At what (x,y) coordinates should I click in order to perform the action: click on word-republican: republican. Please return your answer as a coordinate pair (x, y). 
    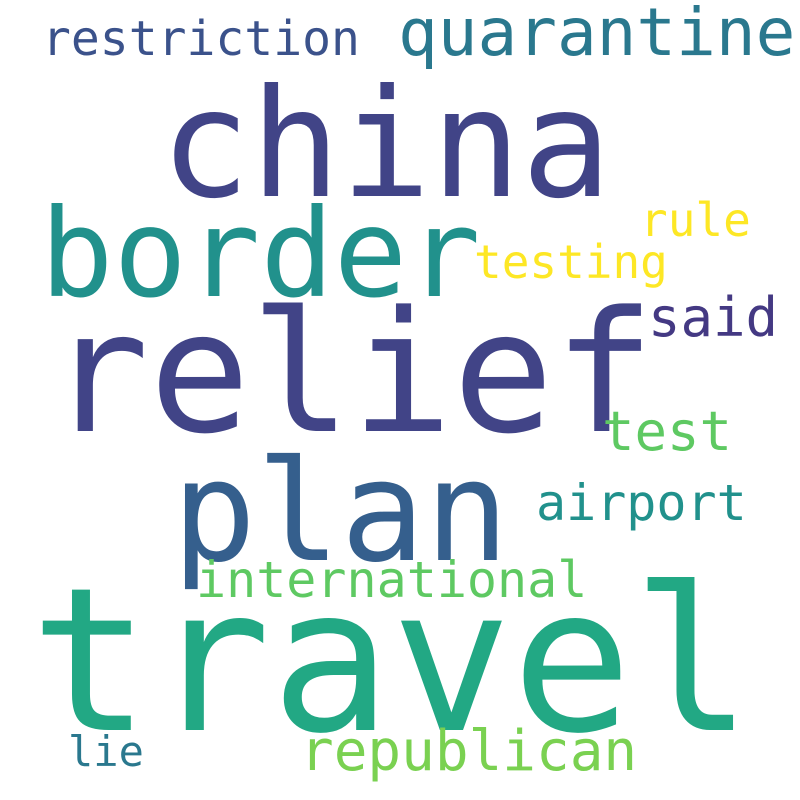
    Looking at the image, I should click on (469, 751).